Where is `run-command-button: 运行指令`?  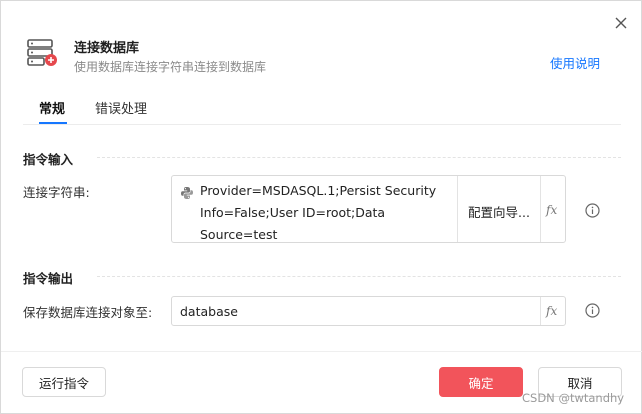
run-command-button: 运行指令 is located at coordinates (64, 382).